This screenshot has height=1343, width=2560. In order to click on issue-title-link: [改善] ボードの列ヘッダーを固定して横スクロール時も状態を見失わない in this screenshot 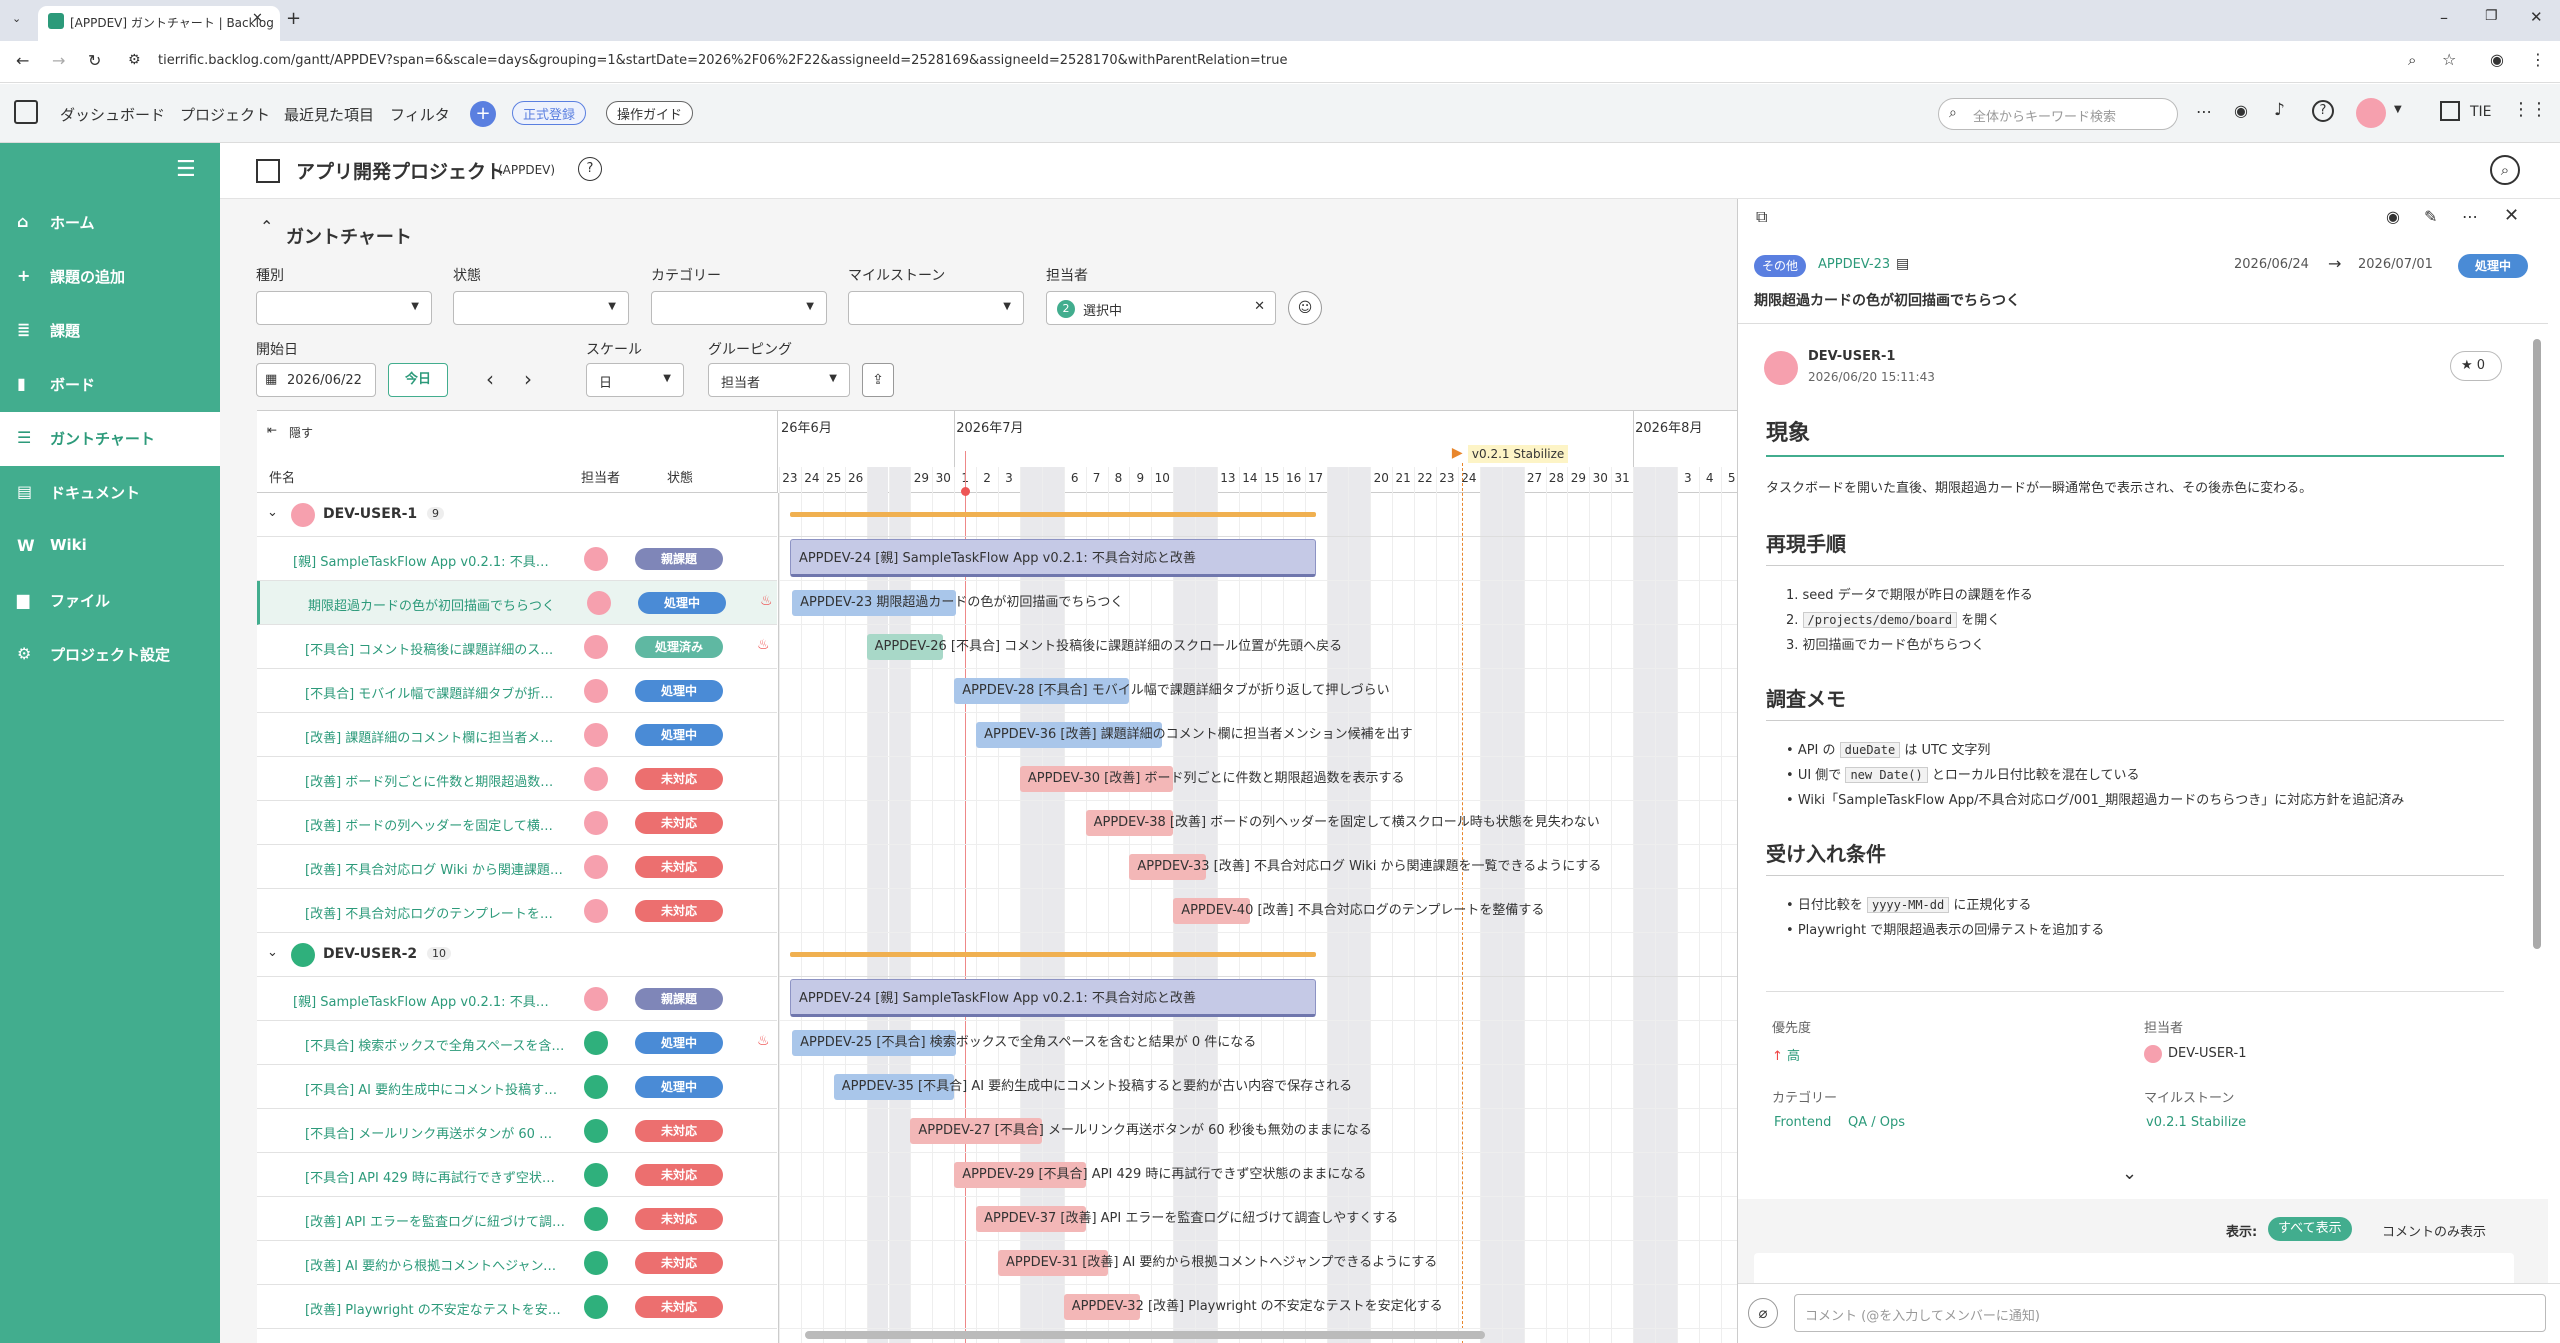, I will do `click(435, 824)`.